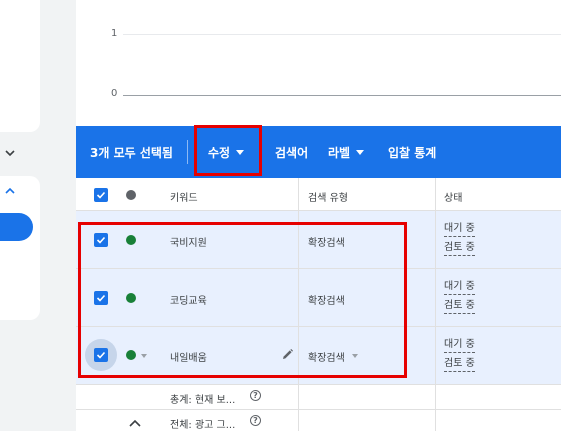  I want to click on selection-count: 3개 모두 선택됨, so click(131, 152).